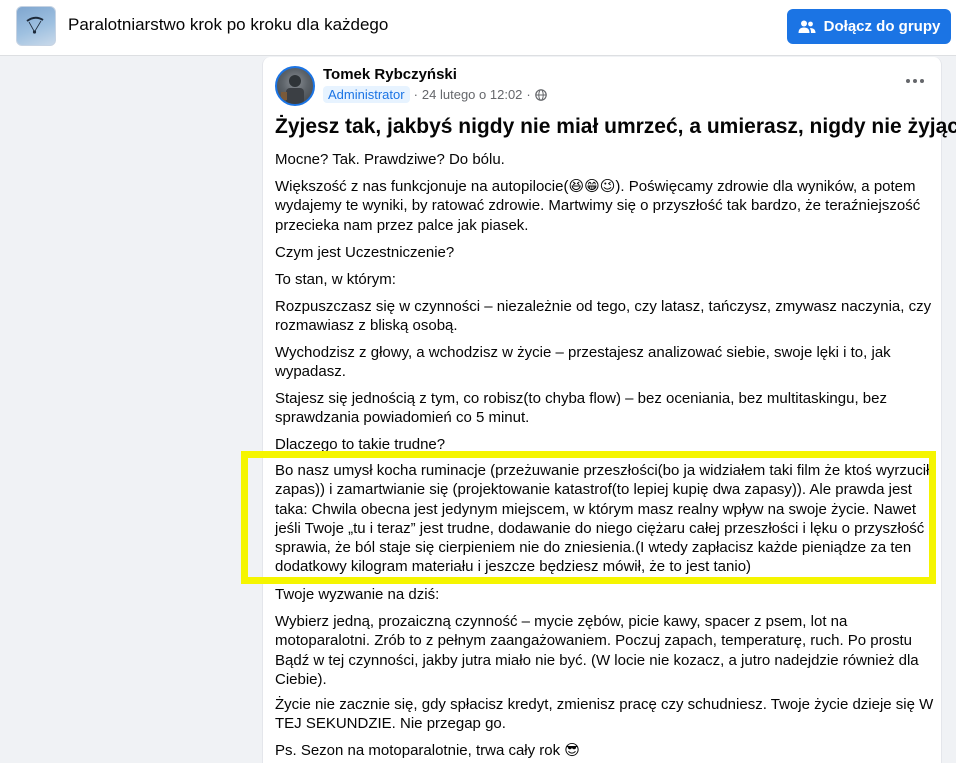 This screenshot has width=956, height=763. I want to click on post-date: 24 lutego o 12:02, so click(472, 94).